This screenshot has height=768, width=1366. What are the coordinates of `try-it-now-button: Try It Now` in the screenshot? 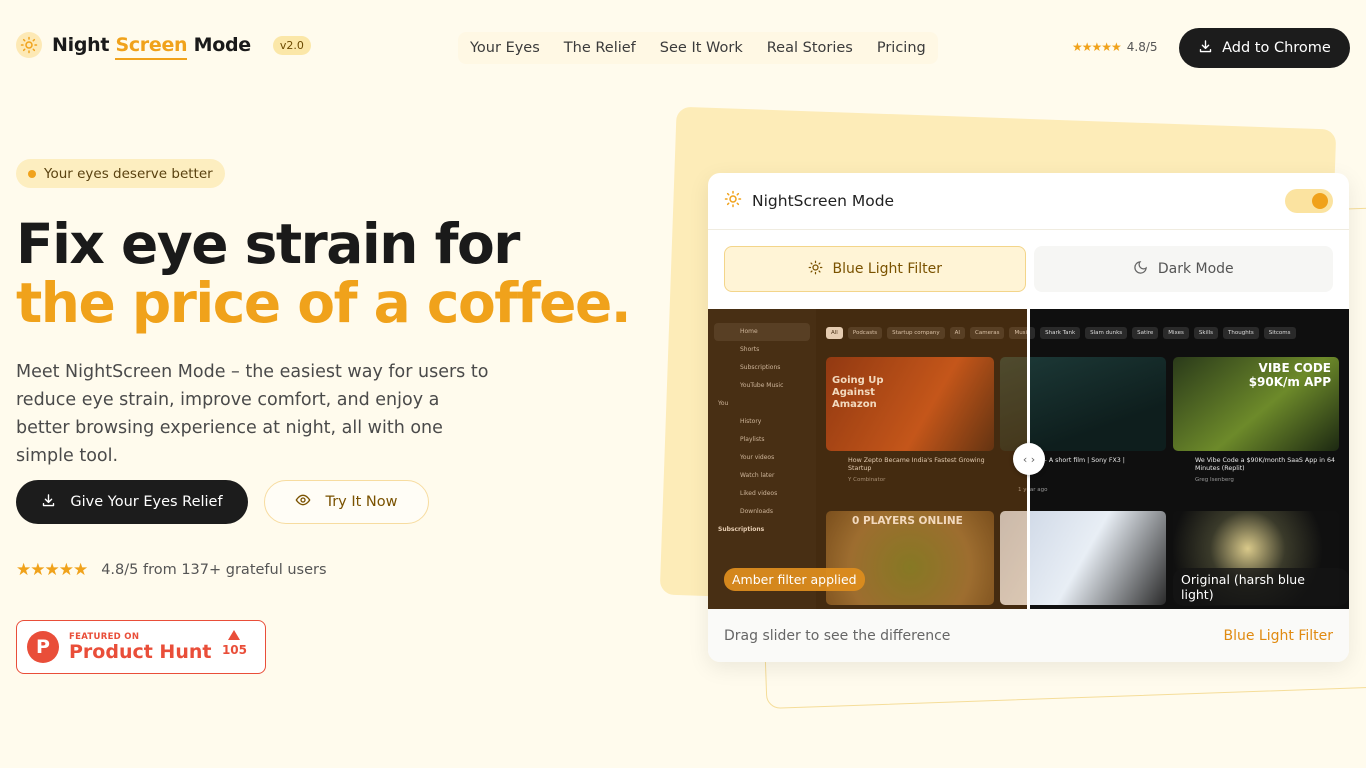 It's located at (346, 502).